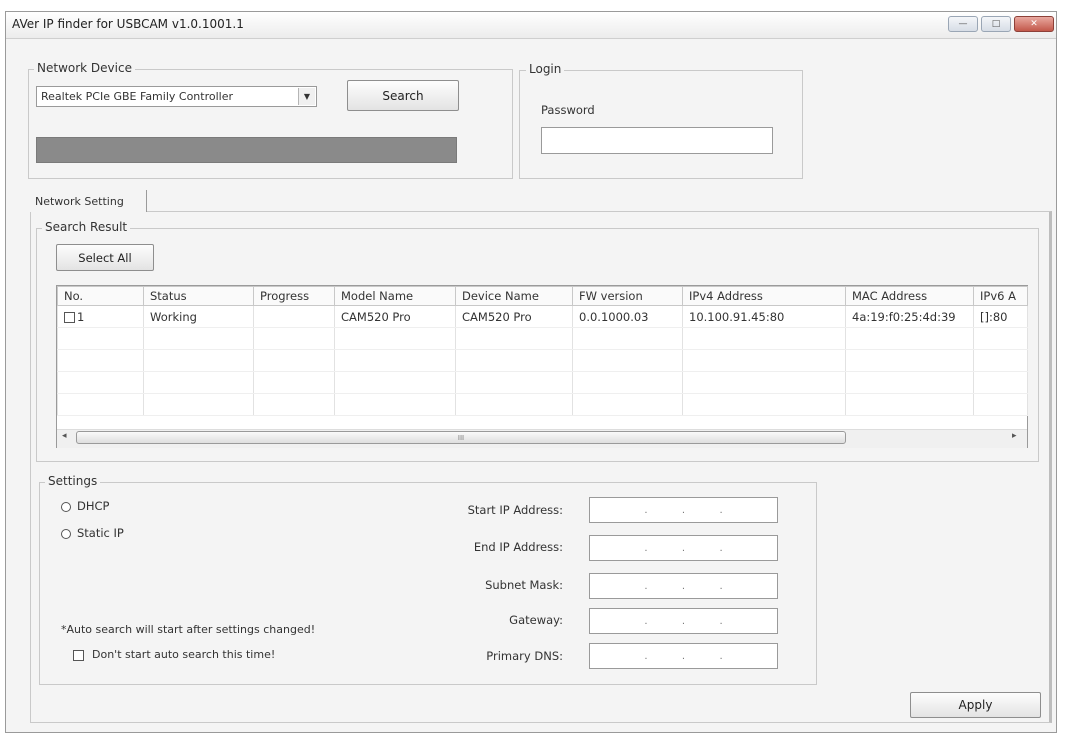 The image size is (1065, 740). What do you see at coordinates (100, 296) in the screenshot?
I see `column-header: No.` at bounding box center [100, 296].